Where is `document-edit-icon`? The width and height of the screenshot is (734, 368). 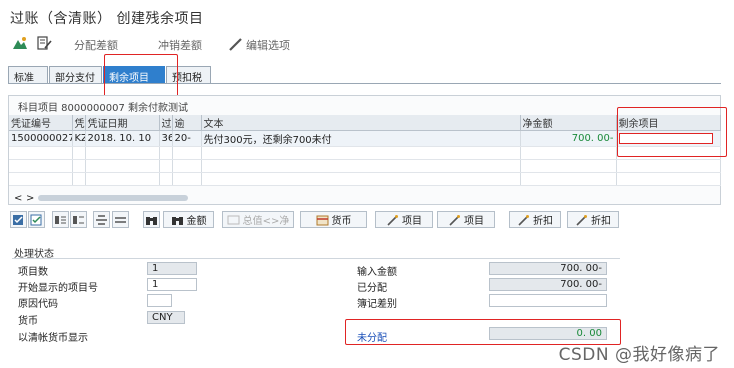
document-edit-icon is located at coordinates (44, 43).